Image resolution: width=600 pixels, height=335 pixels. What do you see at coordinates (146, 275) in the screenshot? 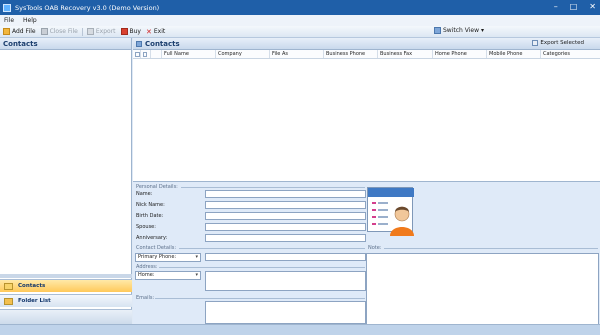
I see `address-type-value: Home:` at bounding box center [146, 275].